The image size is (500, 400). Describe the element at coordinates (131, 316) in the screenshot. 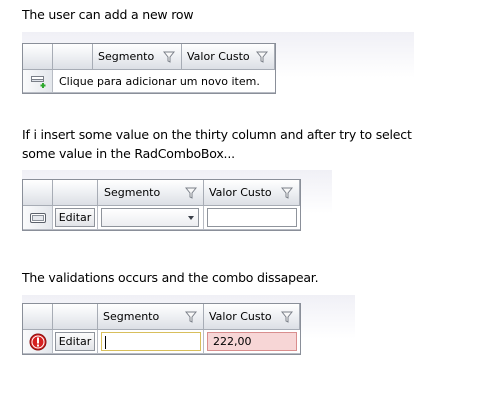

I see `grid3-header-segmento-label: Segmento` at that location.